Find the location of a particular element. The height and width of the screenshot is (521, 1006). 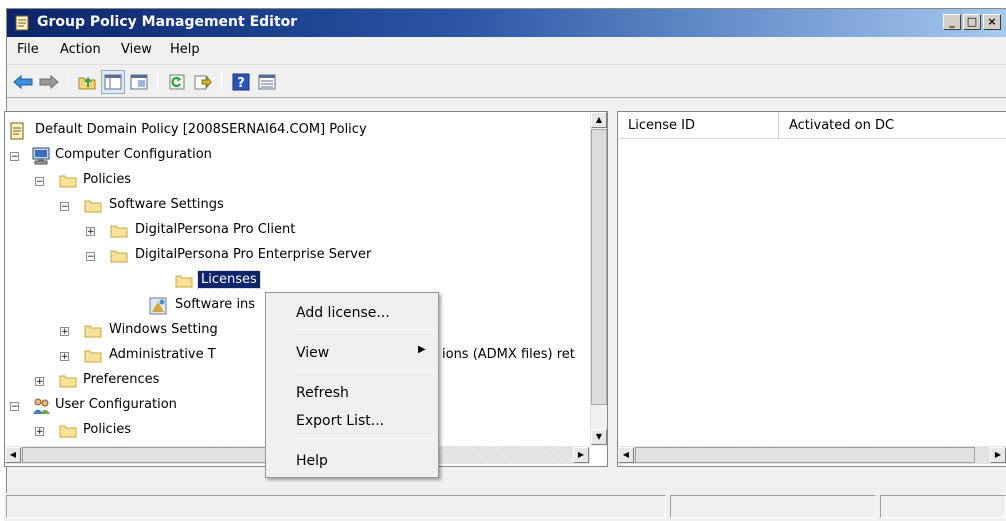

show-hide-tree-icon is located at coordinates (113, 82).